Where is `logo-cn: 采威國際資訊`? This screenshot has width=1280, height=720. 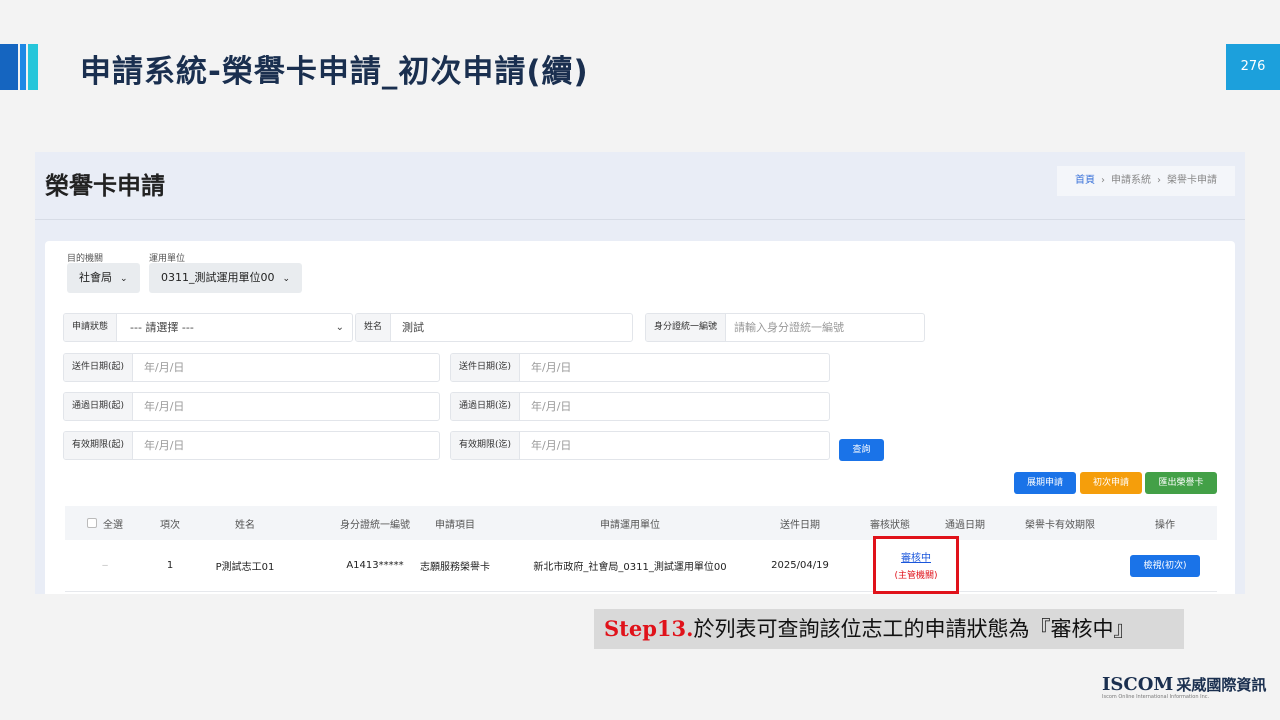
logo-cn: 采威國際資訊 is located at coordinates (1221, 685).